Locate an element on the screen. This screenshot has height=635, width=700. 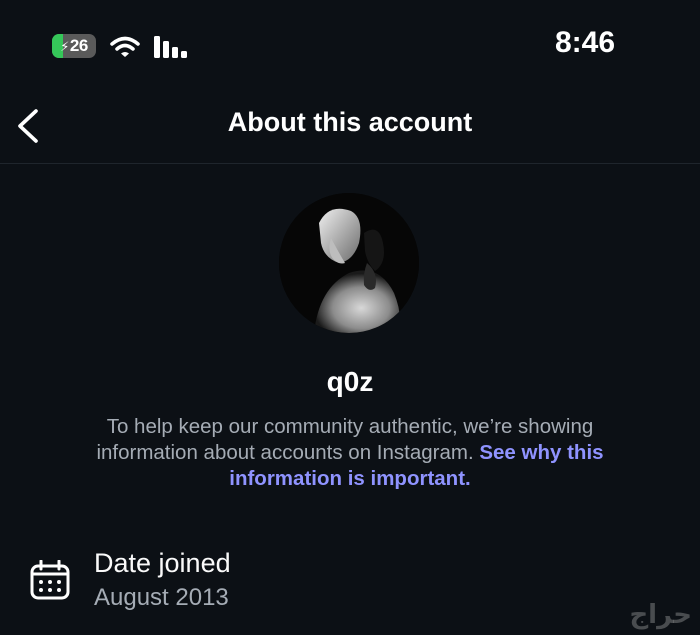
date-joined-label: Date joined is located at coordinates (162, 563).